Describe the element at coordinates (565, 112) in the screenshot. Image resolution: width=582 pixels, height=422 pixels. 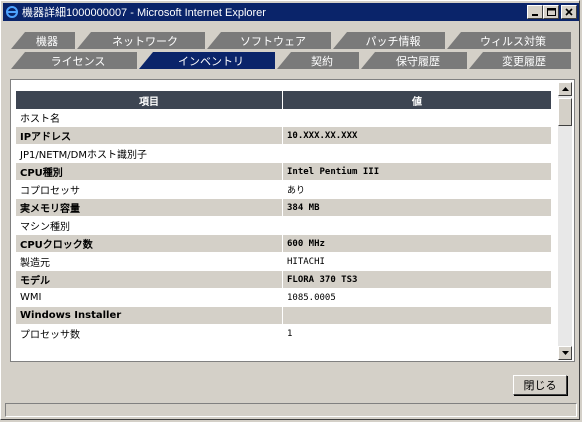
I see `scroll-thumb` at that location.